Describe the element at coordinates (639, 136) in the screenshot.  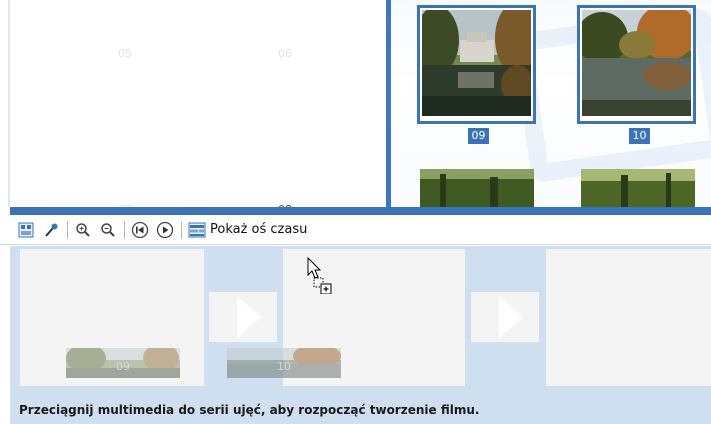
I see `collection-label-10: 10` at that location.